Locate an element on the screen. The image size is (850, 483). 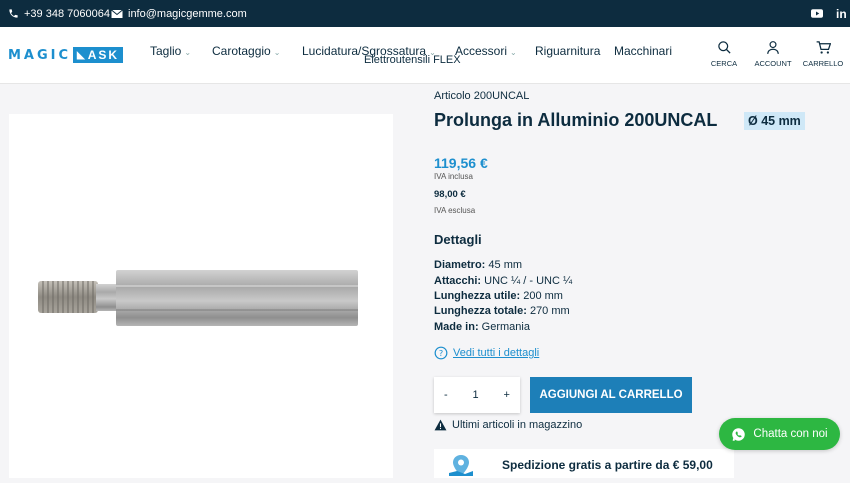
nav-label: Carotaggio is located at coordinates (241, 51).